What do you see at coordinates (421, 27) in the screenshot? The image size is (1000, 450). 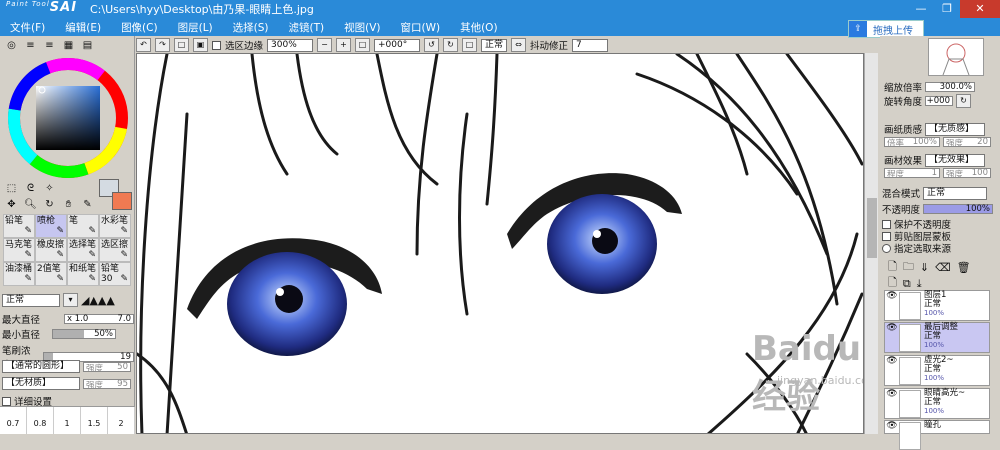 I see `menu-item-7: 窗口(W)` at bounding box center [421, 27].